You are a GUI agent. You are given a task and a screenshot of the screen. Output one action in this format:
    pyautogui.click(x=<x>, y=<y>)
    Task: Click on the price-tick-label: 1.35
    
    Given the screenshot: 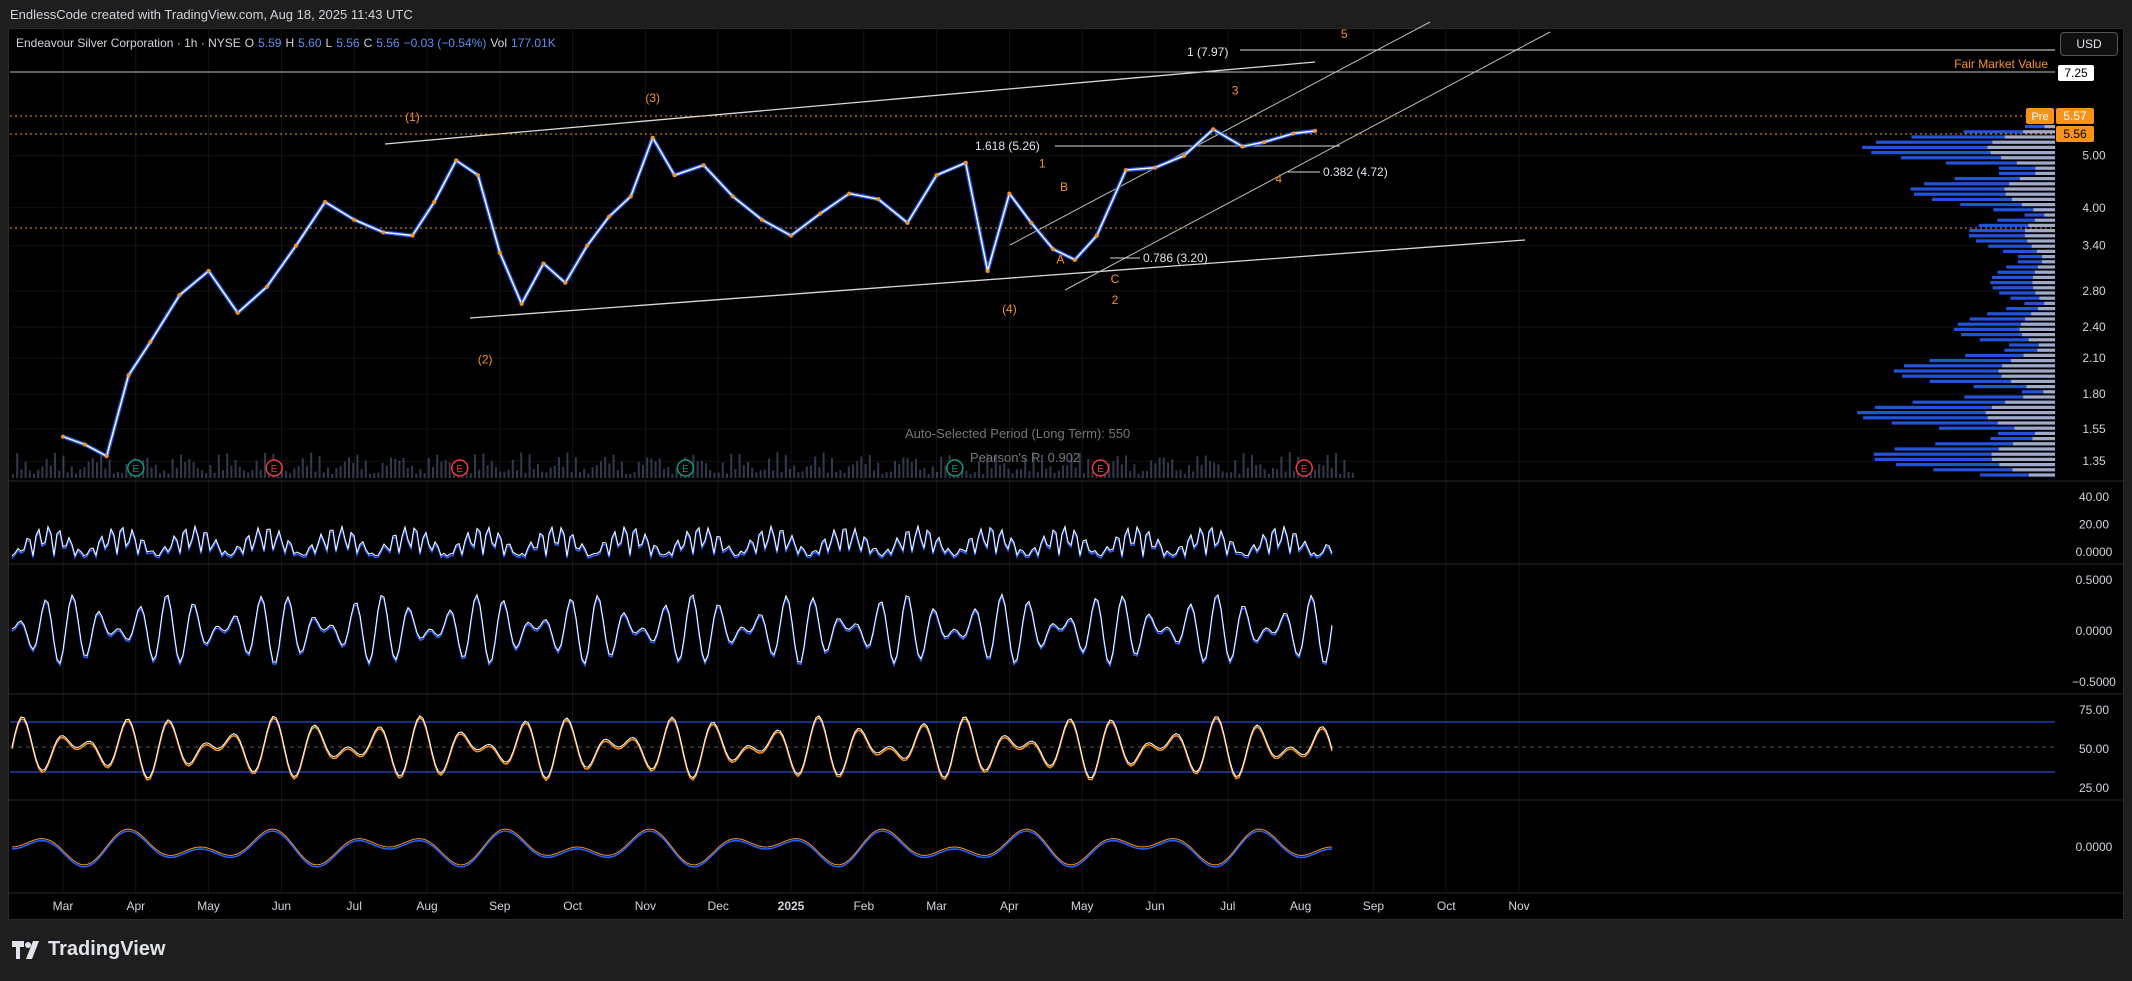 What is the action you would take?
    pyautogui.click(x=2094, y=461)
    